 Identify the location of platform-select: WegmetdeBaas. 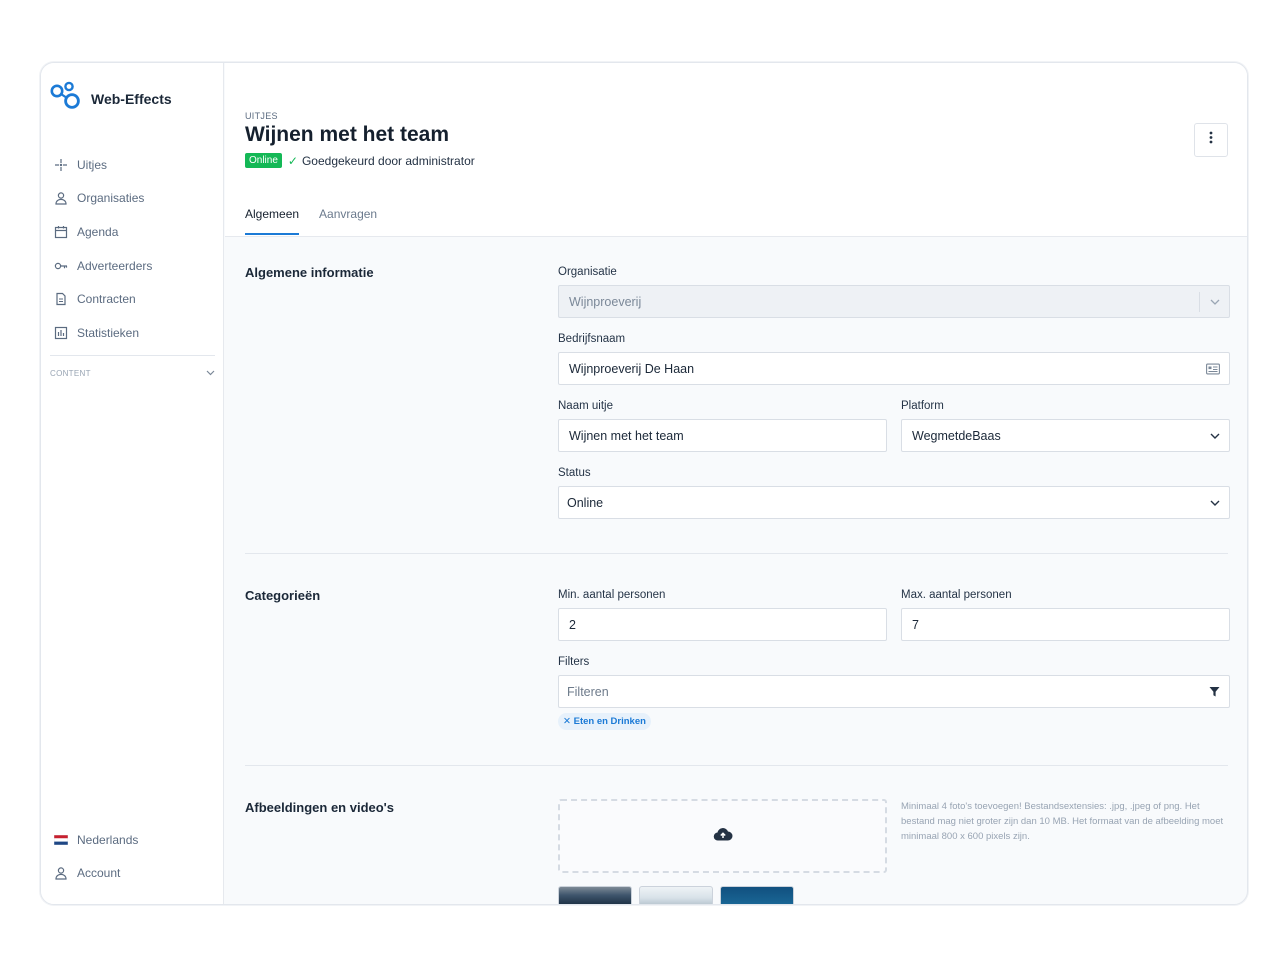
(1065, 435).